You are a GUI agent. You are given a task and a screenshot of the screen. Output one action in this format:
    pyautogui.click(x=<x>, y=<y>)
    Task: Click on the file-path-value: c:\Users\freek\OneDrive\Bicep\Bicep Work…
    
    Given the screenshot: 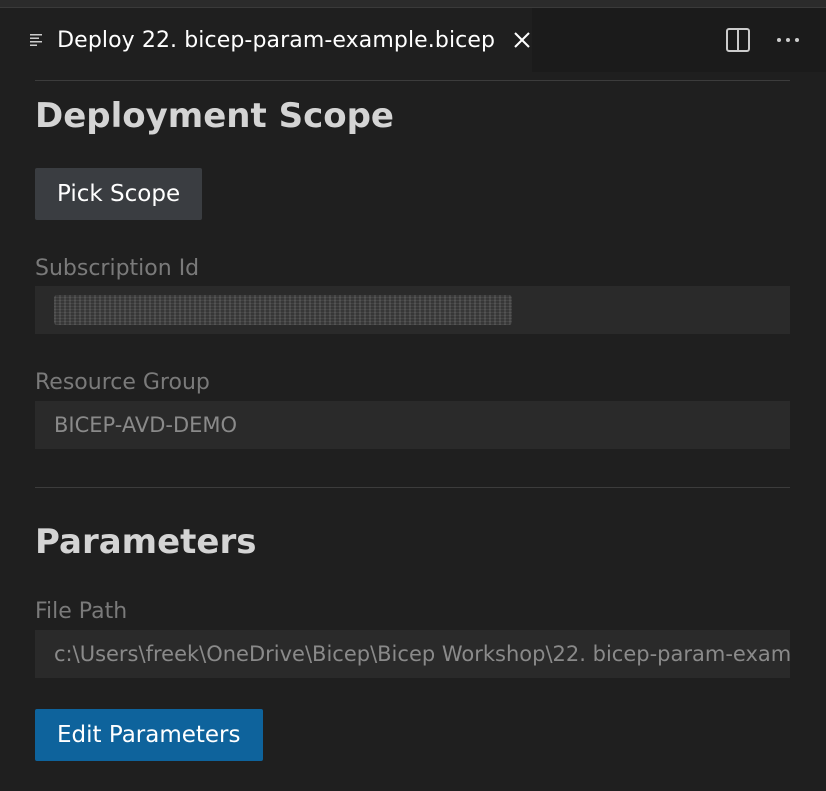 What is the action you would take?
    pyautogui.click(x=422, y=654)
    